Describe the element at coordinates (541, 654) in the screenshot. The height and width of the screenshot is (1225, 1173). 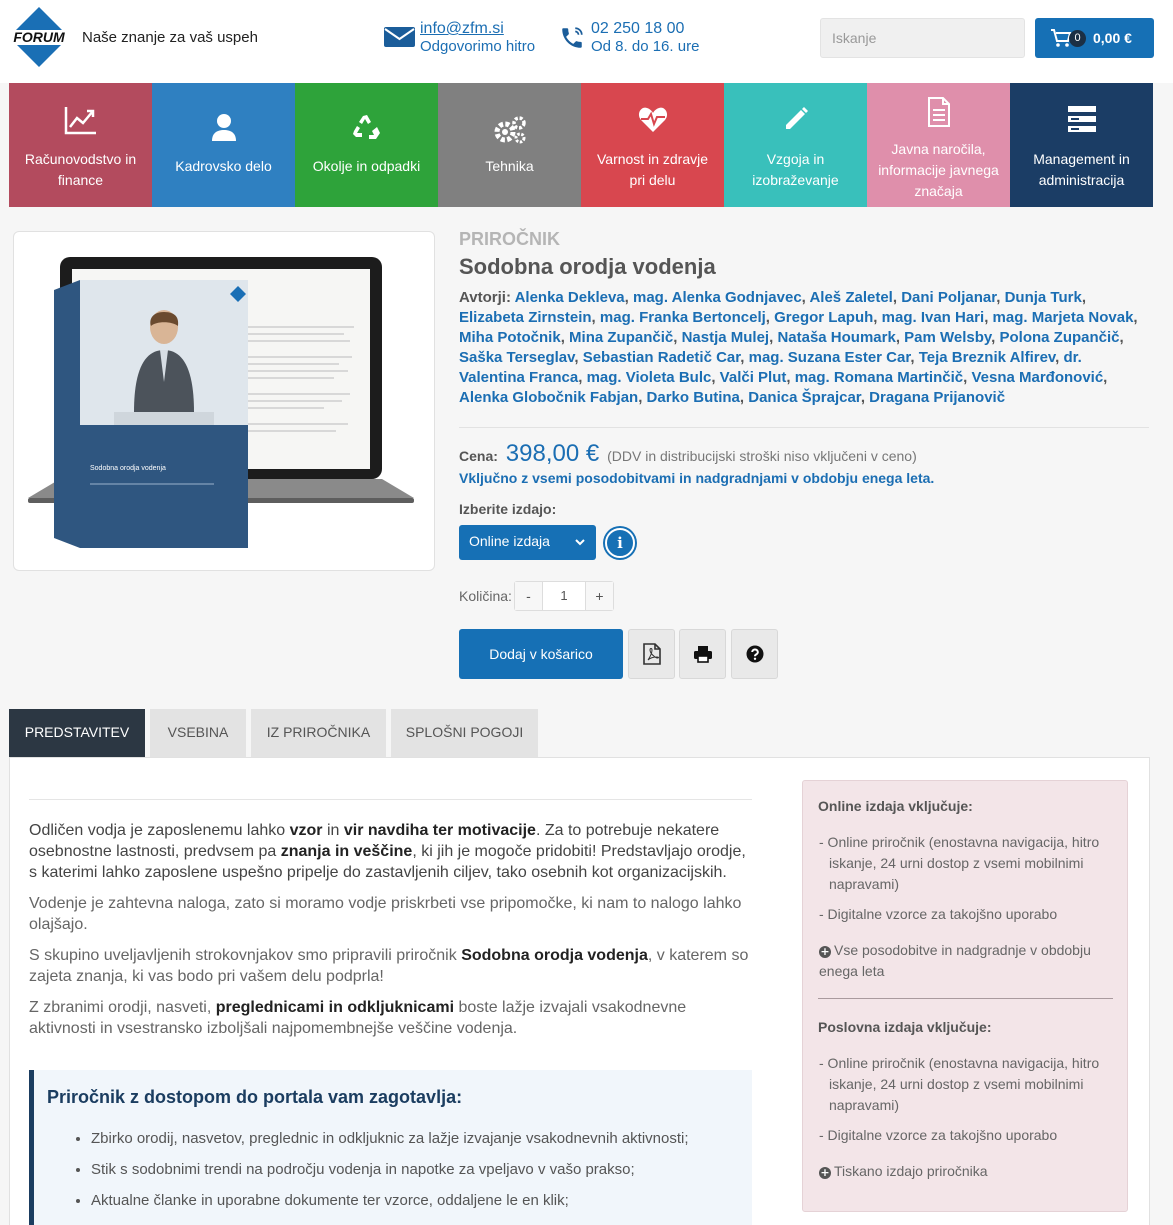
I see `add-to-cart-button: Dodaj v košarico` at that location.